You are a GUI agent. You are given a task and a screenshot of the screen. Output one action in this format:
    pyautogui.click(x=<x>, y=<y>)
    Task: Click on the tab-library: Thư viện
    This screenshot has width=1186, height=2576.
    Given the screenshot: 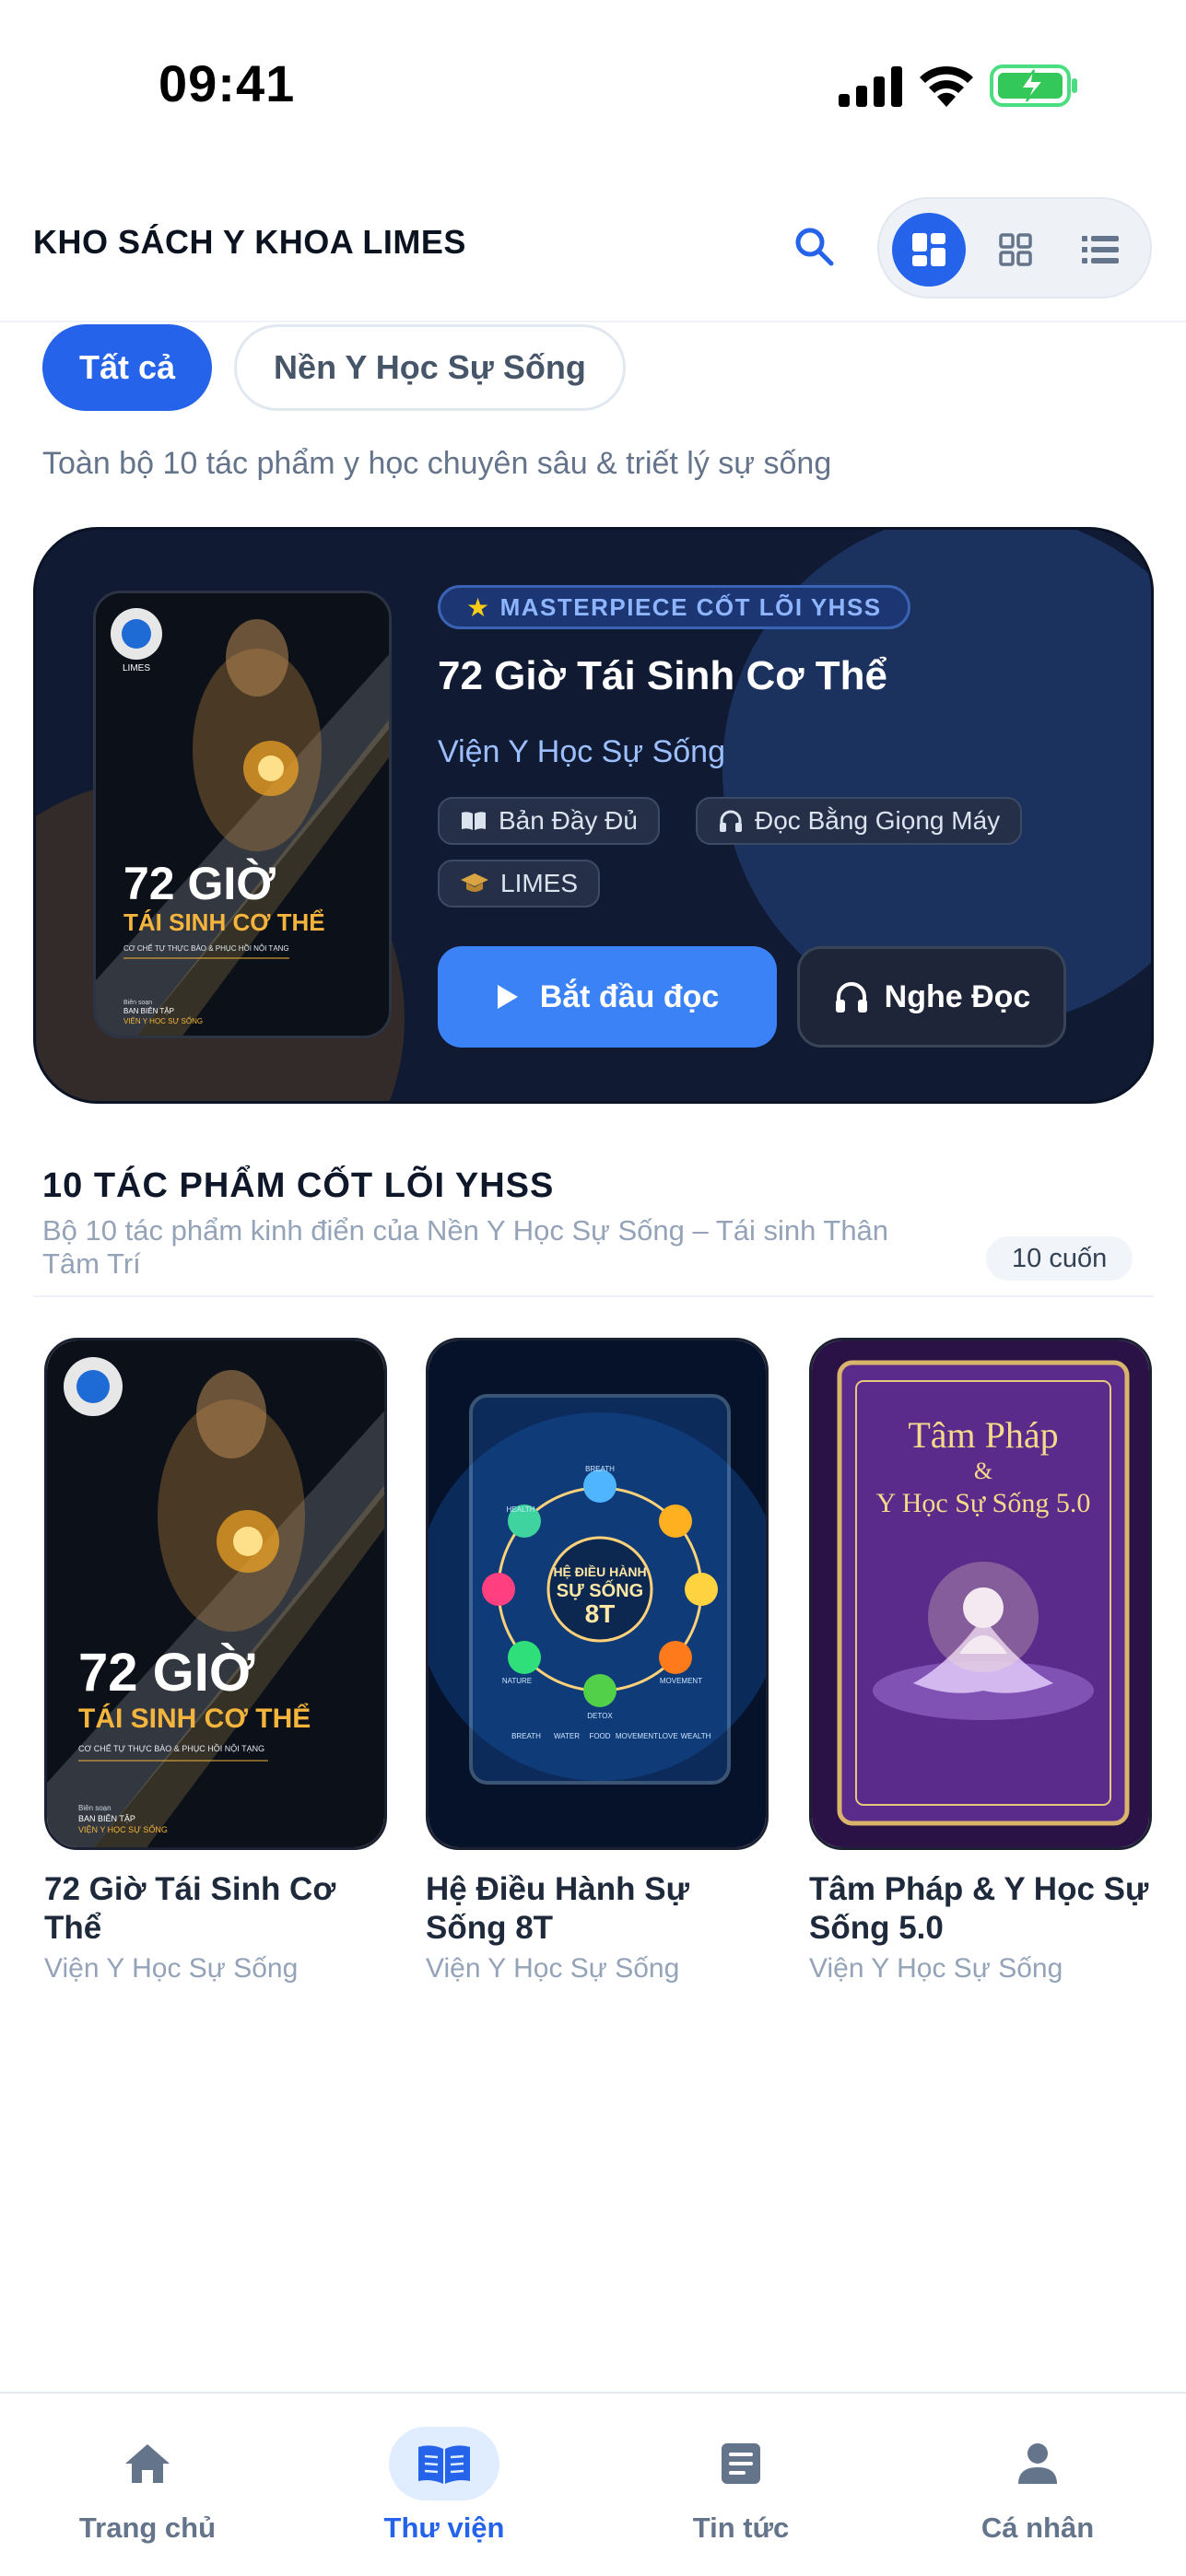 What is the action you would take?
    pyautogui.click(x=444, y=2486)
    